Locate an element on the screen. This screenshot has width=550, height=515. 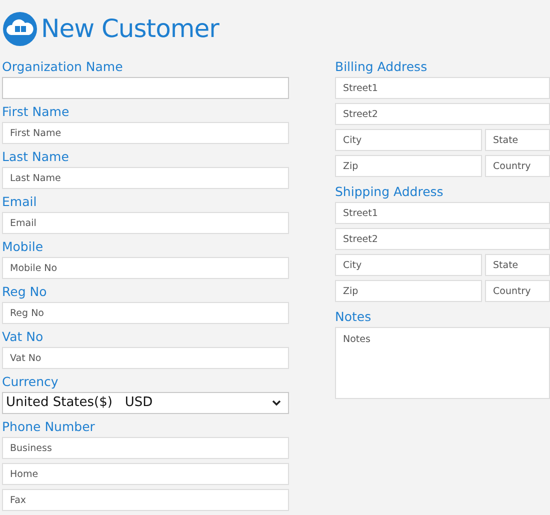
field-label: Email is located at coordinates (19, 202).